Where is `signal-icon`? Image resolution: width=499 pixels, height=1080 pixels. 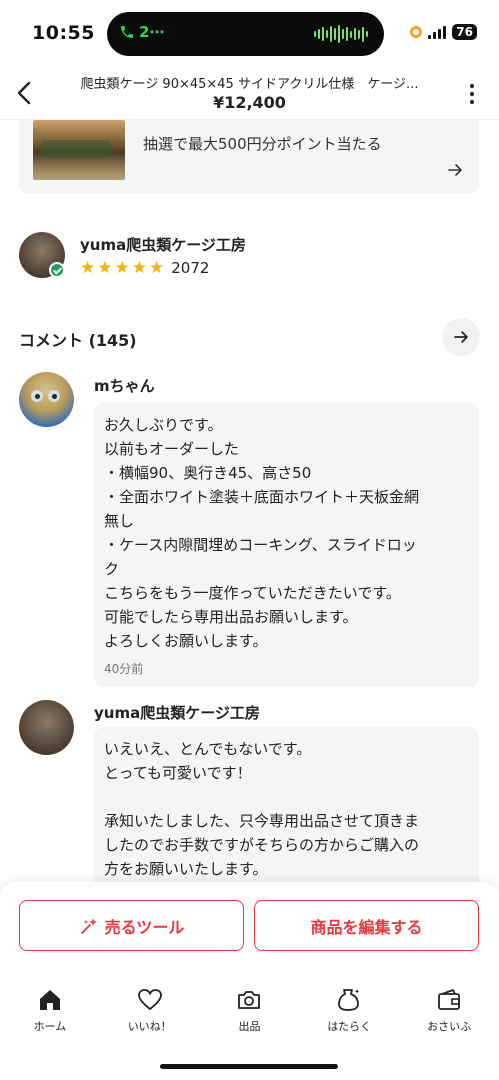 signal-icon is located at coordinates (437, 32).